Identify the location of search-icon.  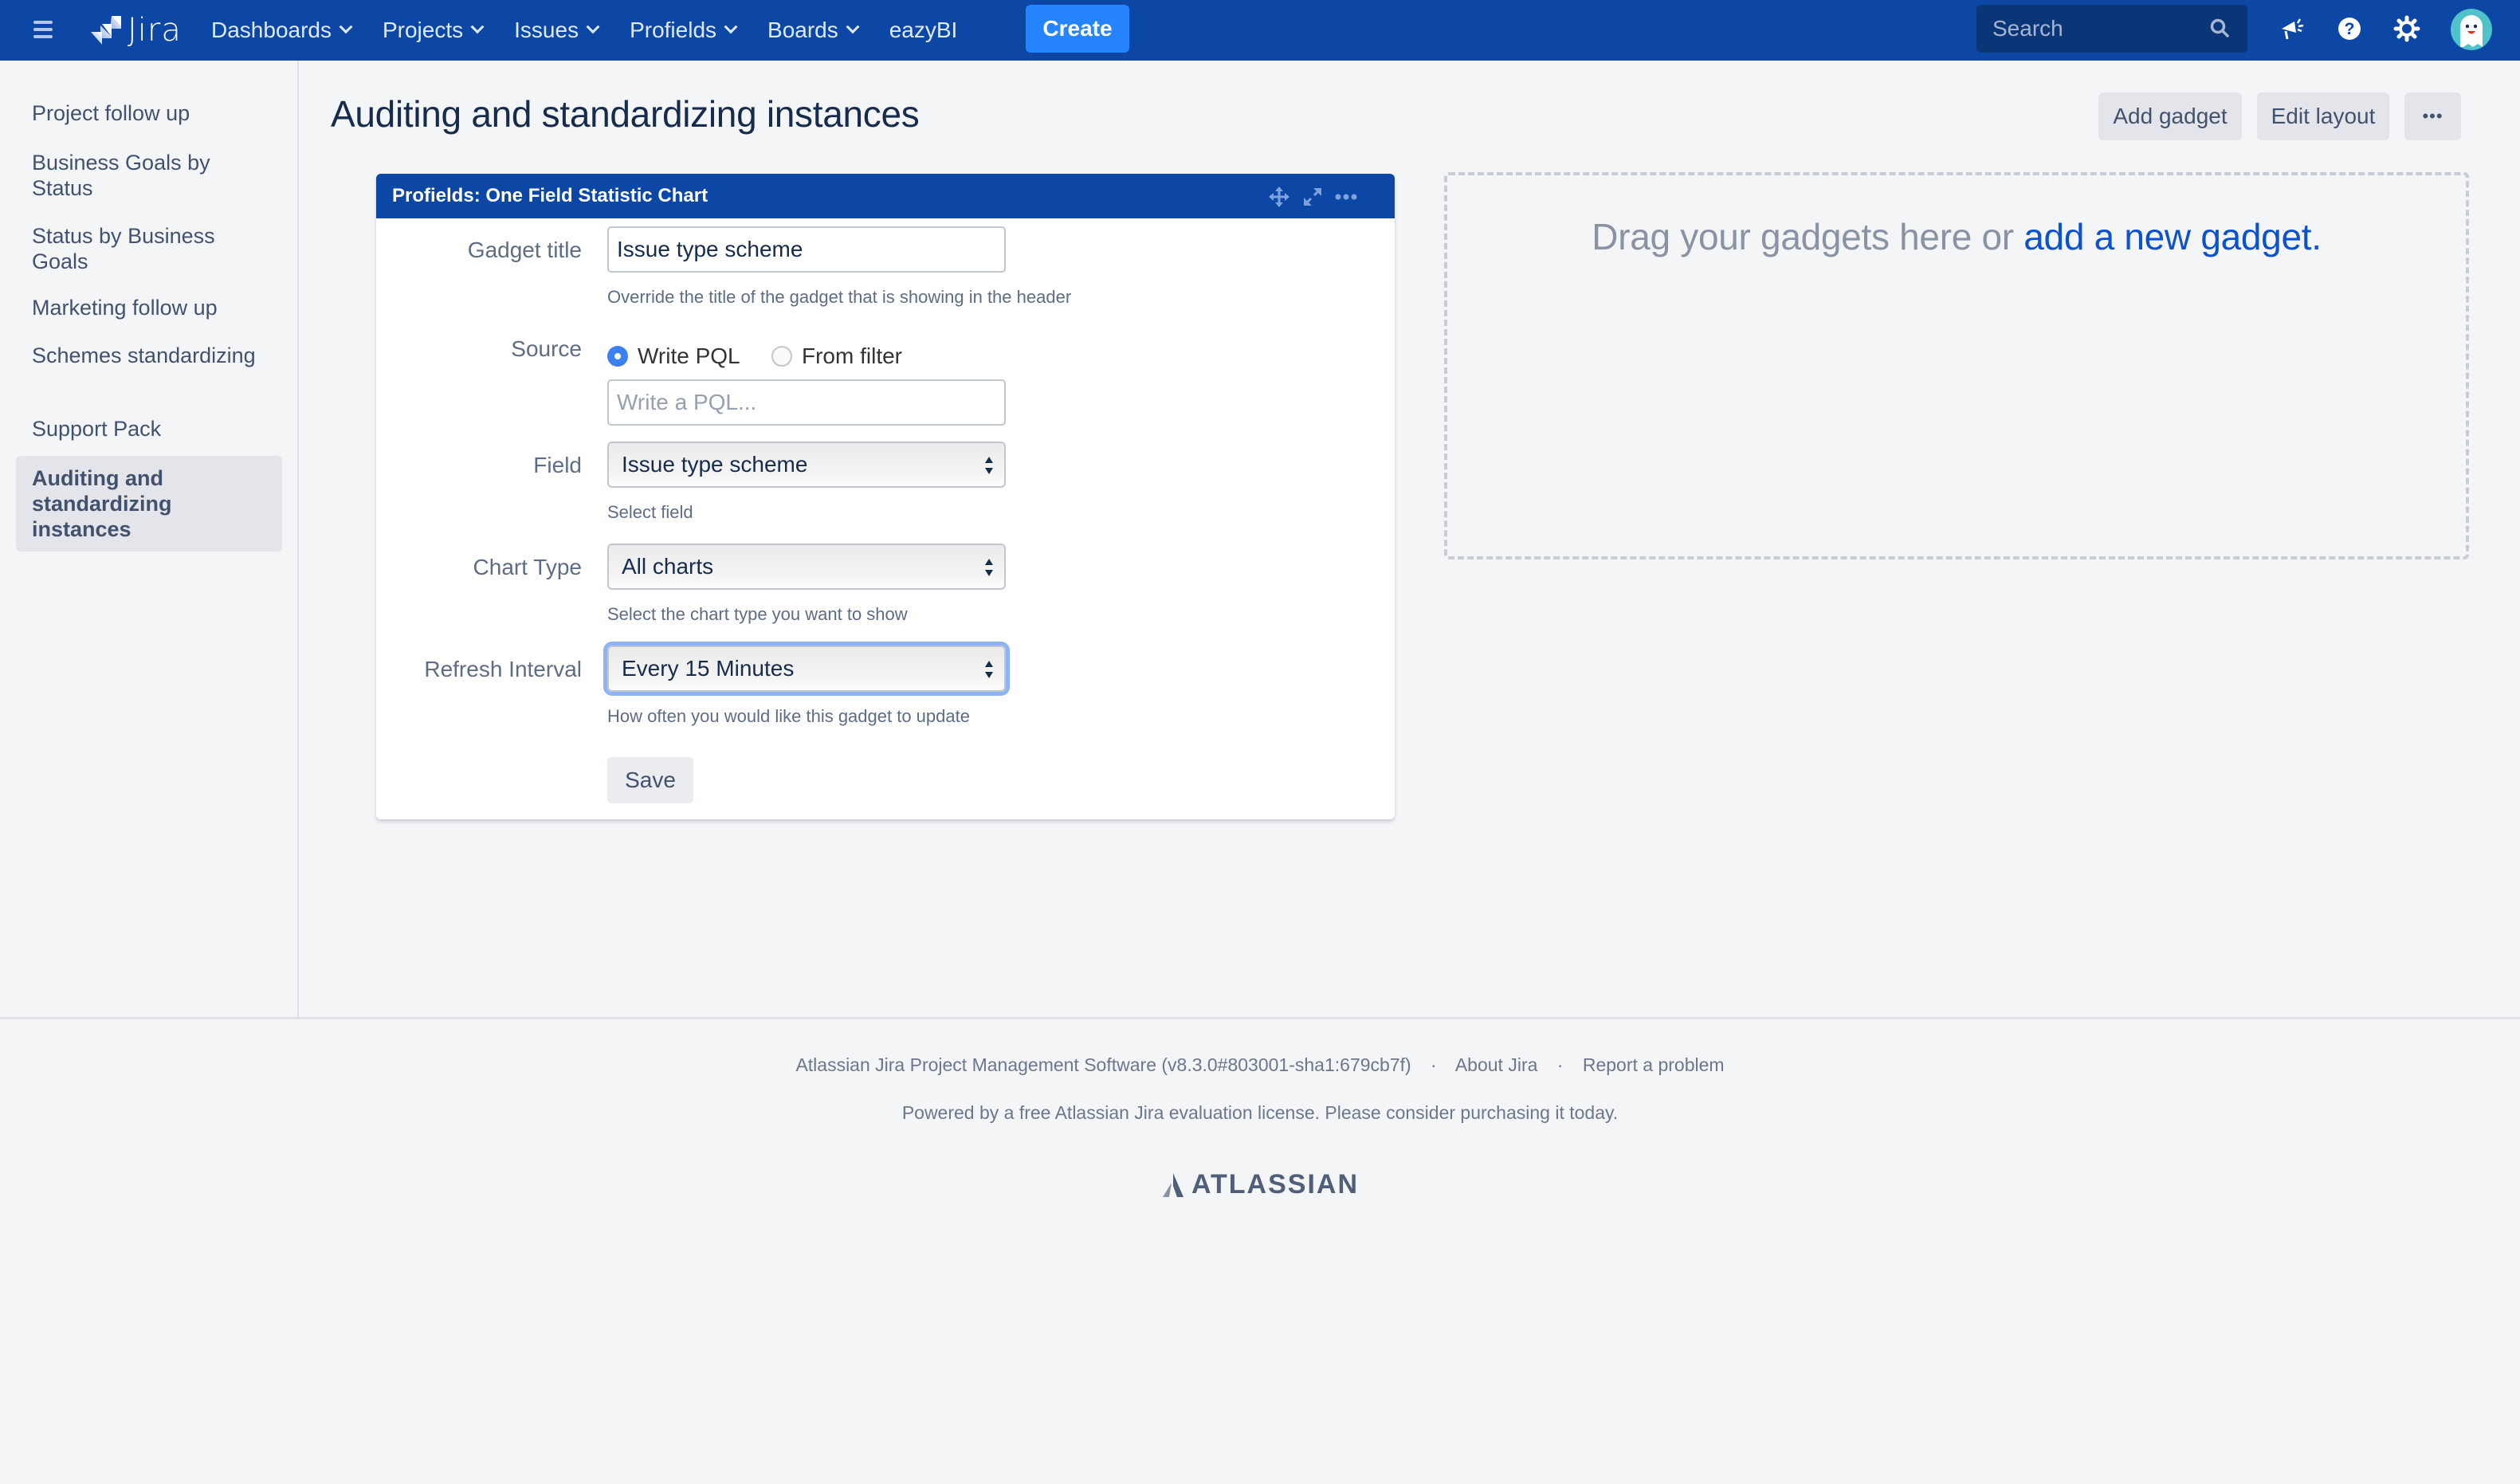
(2219, 28).